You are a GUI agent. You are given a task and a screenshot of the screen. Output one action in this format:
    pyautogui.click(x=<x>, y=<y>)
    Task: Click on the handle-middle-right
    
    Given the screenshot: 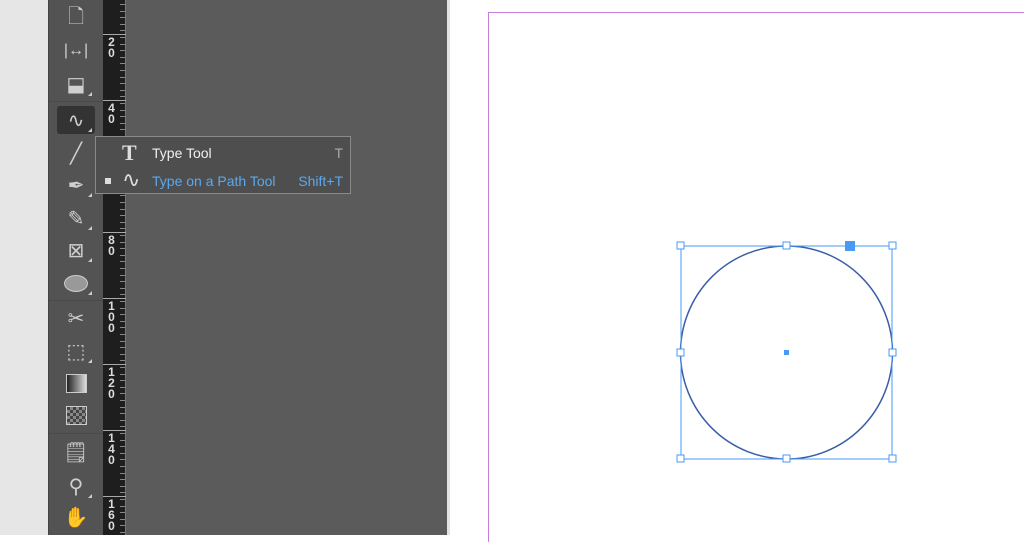 What is the action you would take?
    pyautogui.click(x=892, y=352)
    